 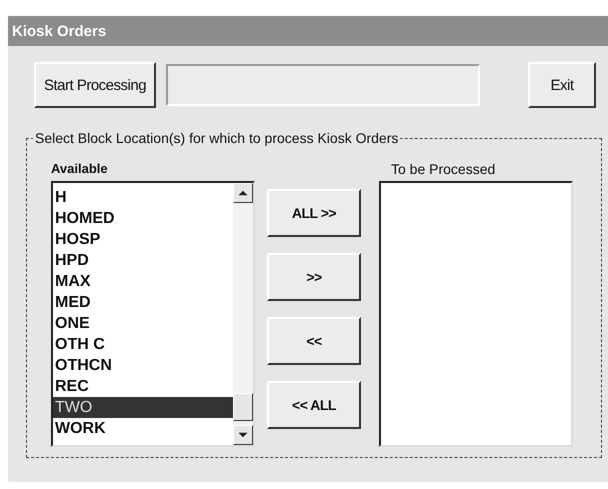 What do you see at coordinates (59, 31) in the screenshot?
I see `window-title: Kiosk Orders` at bounding box center [59, 31].